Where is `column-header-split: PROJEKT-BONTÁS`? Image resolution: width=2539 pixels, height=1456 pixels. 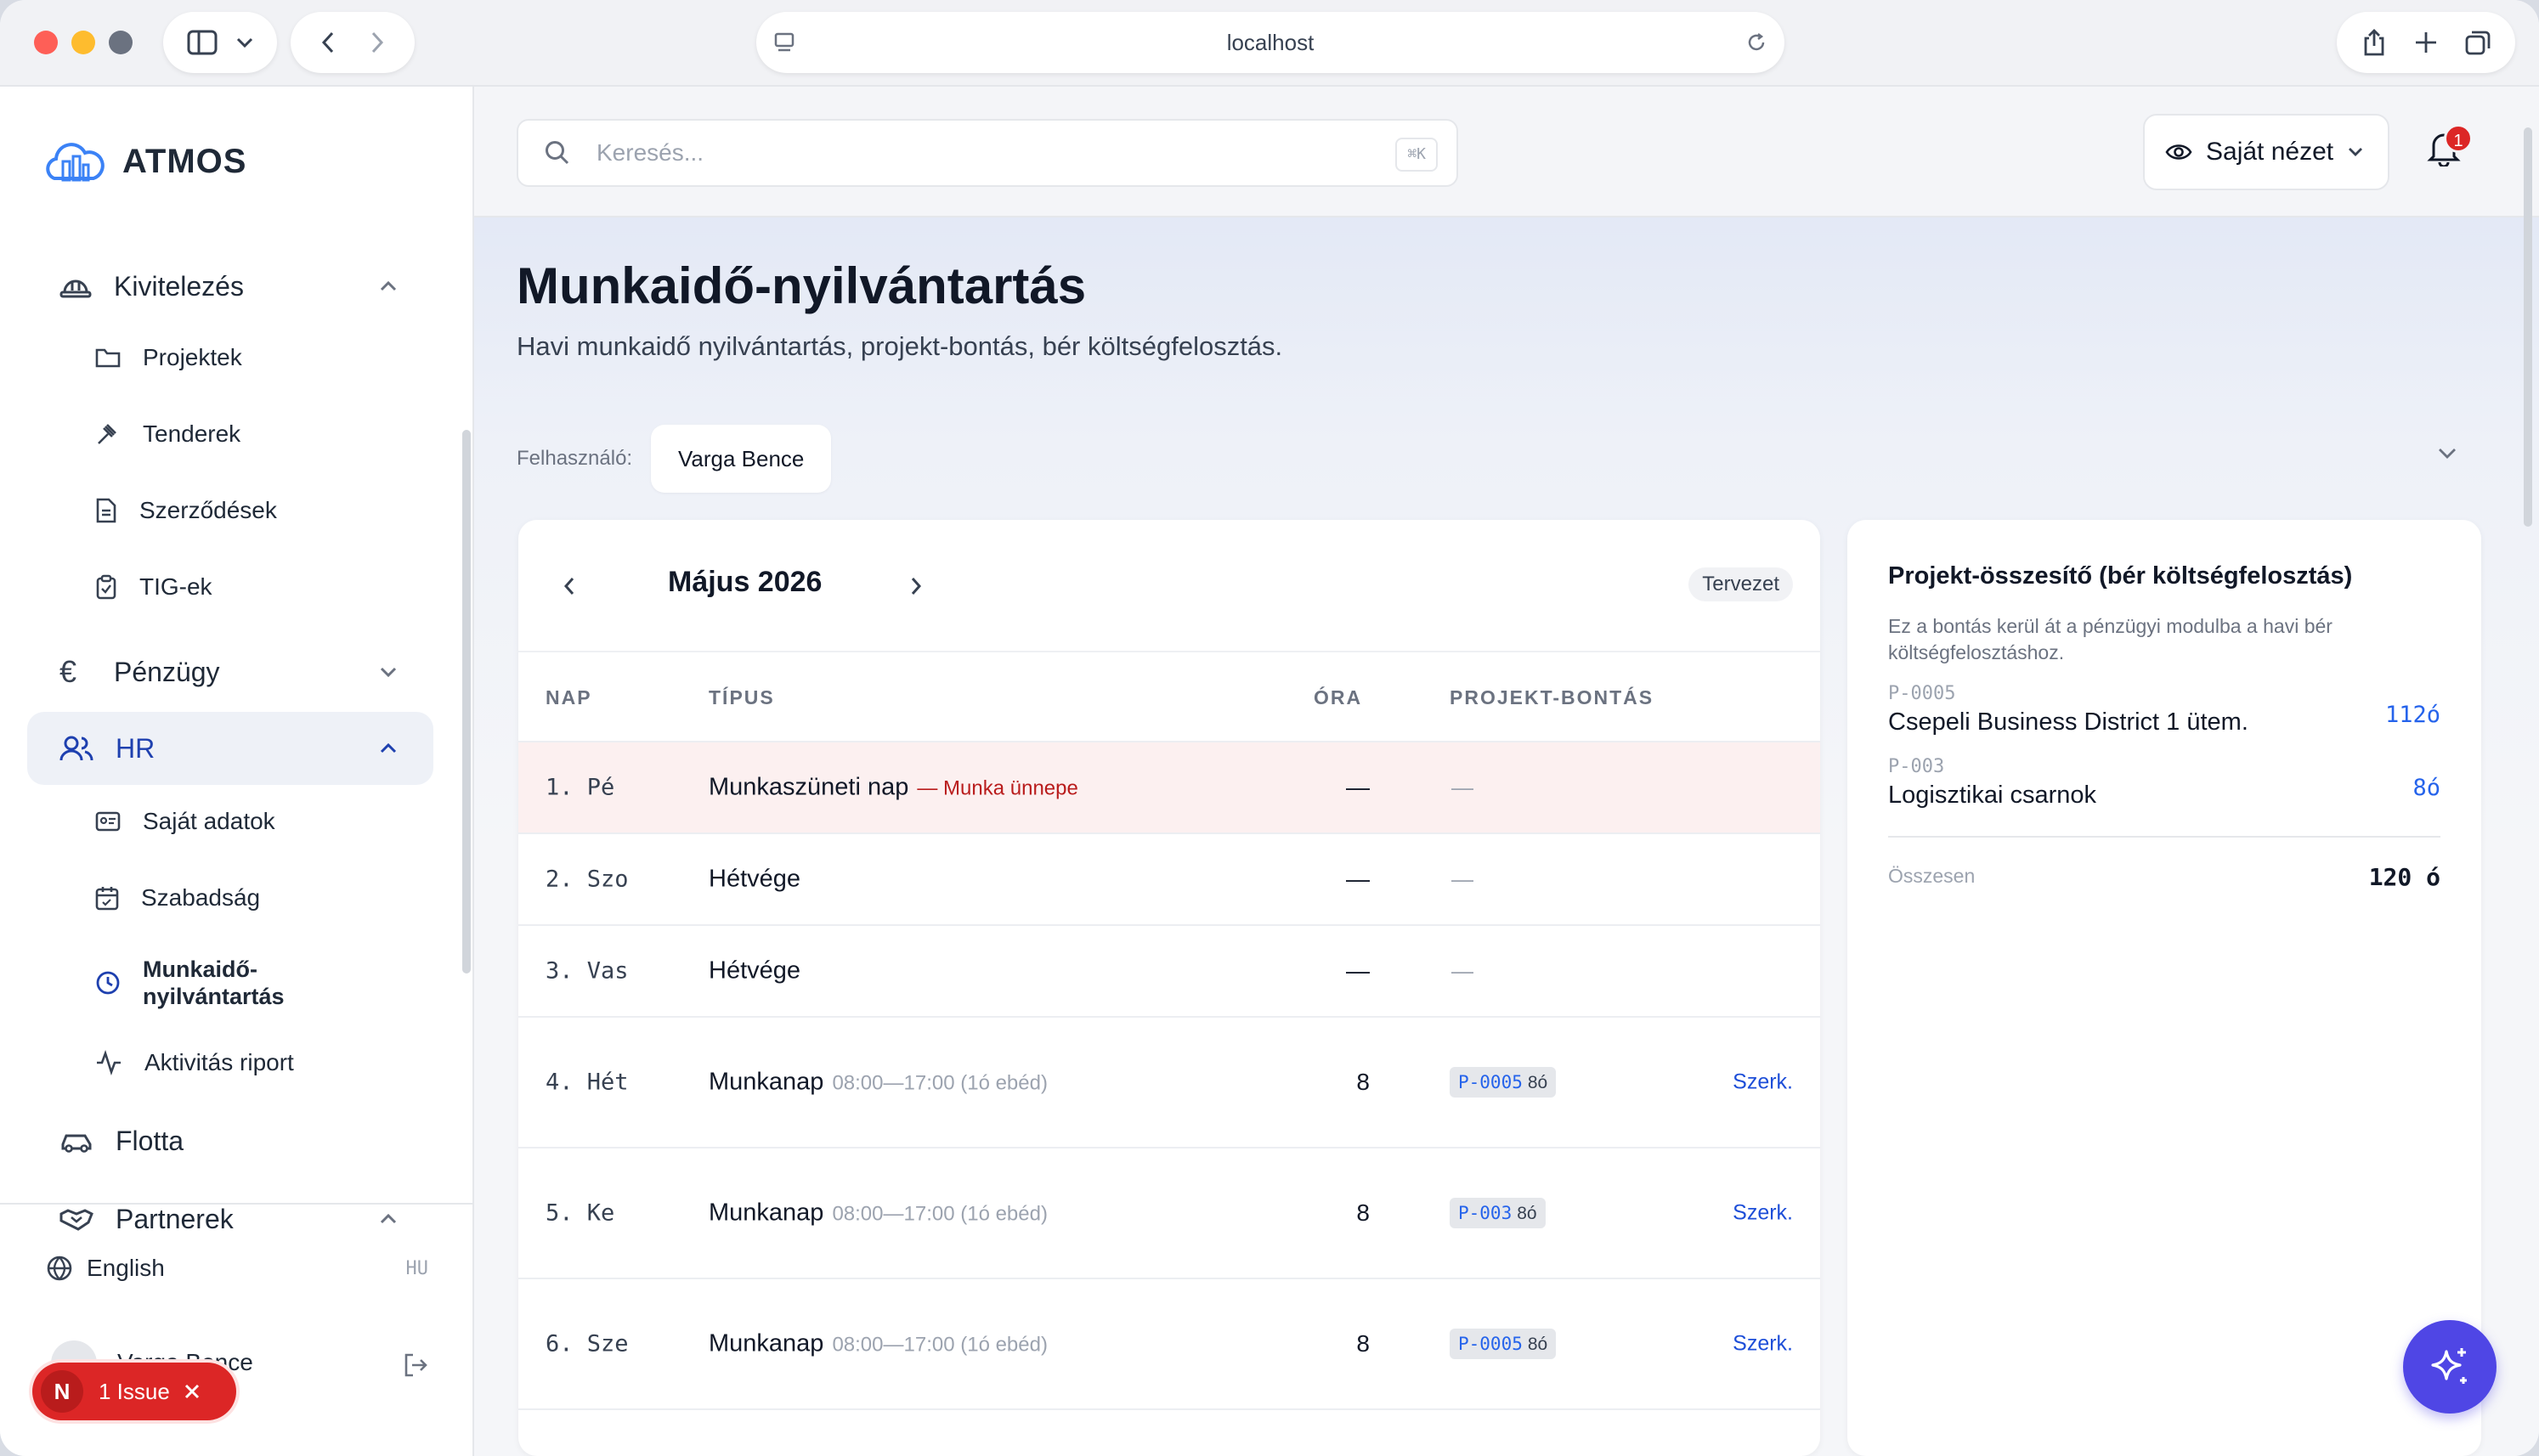 column-header-split: PROJEKT-BONTÁS is located at coordinates (1552, 697).